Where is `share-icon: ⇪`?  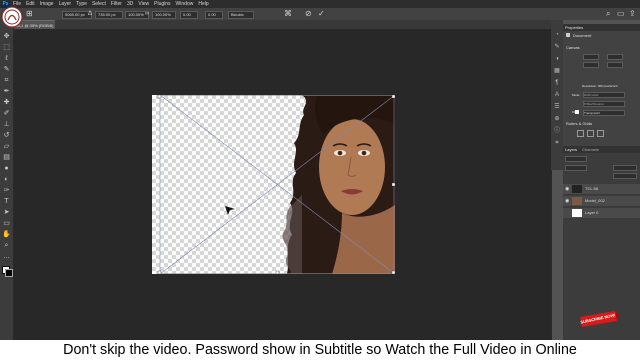 share-icon: ⇪ is located at coordinates (632, 14).